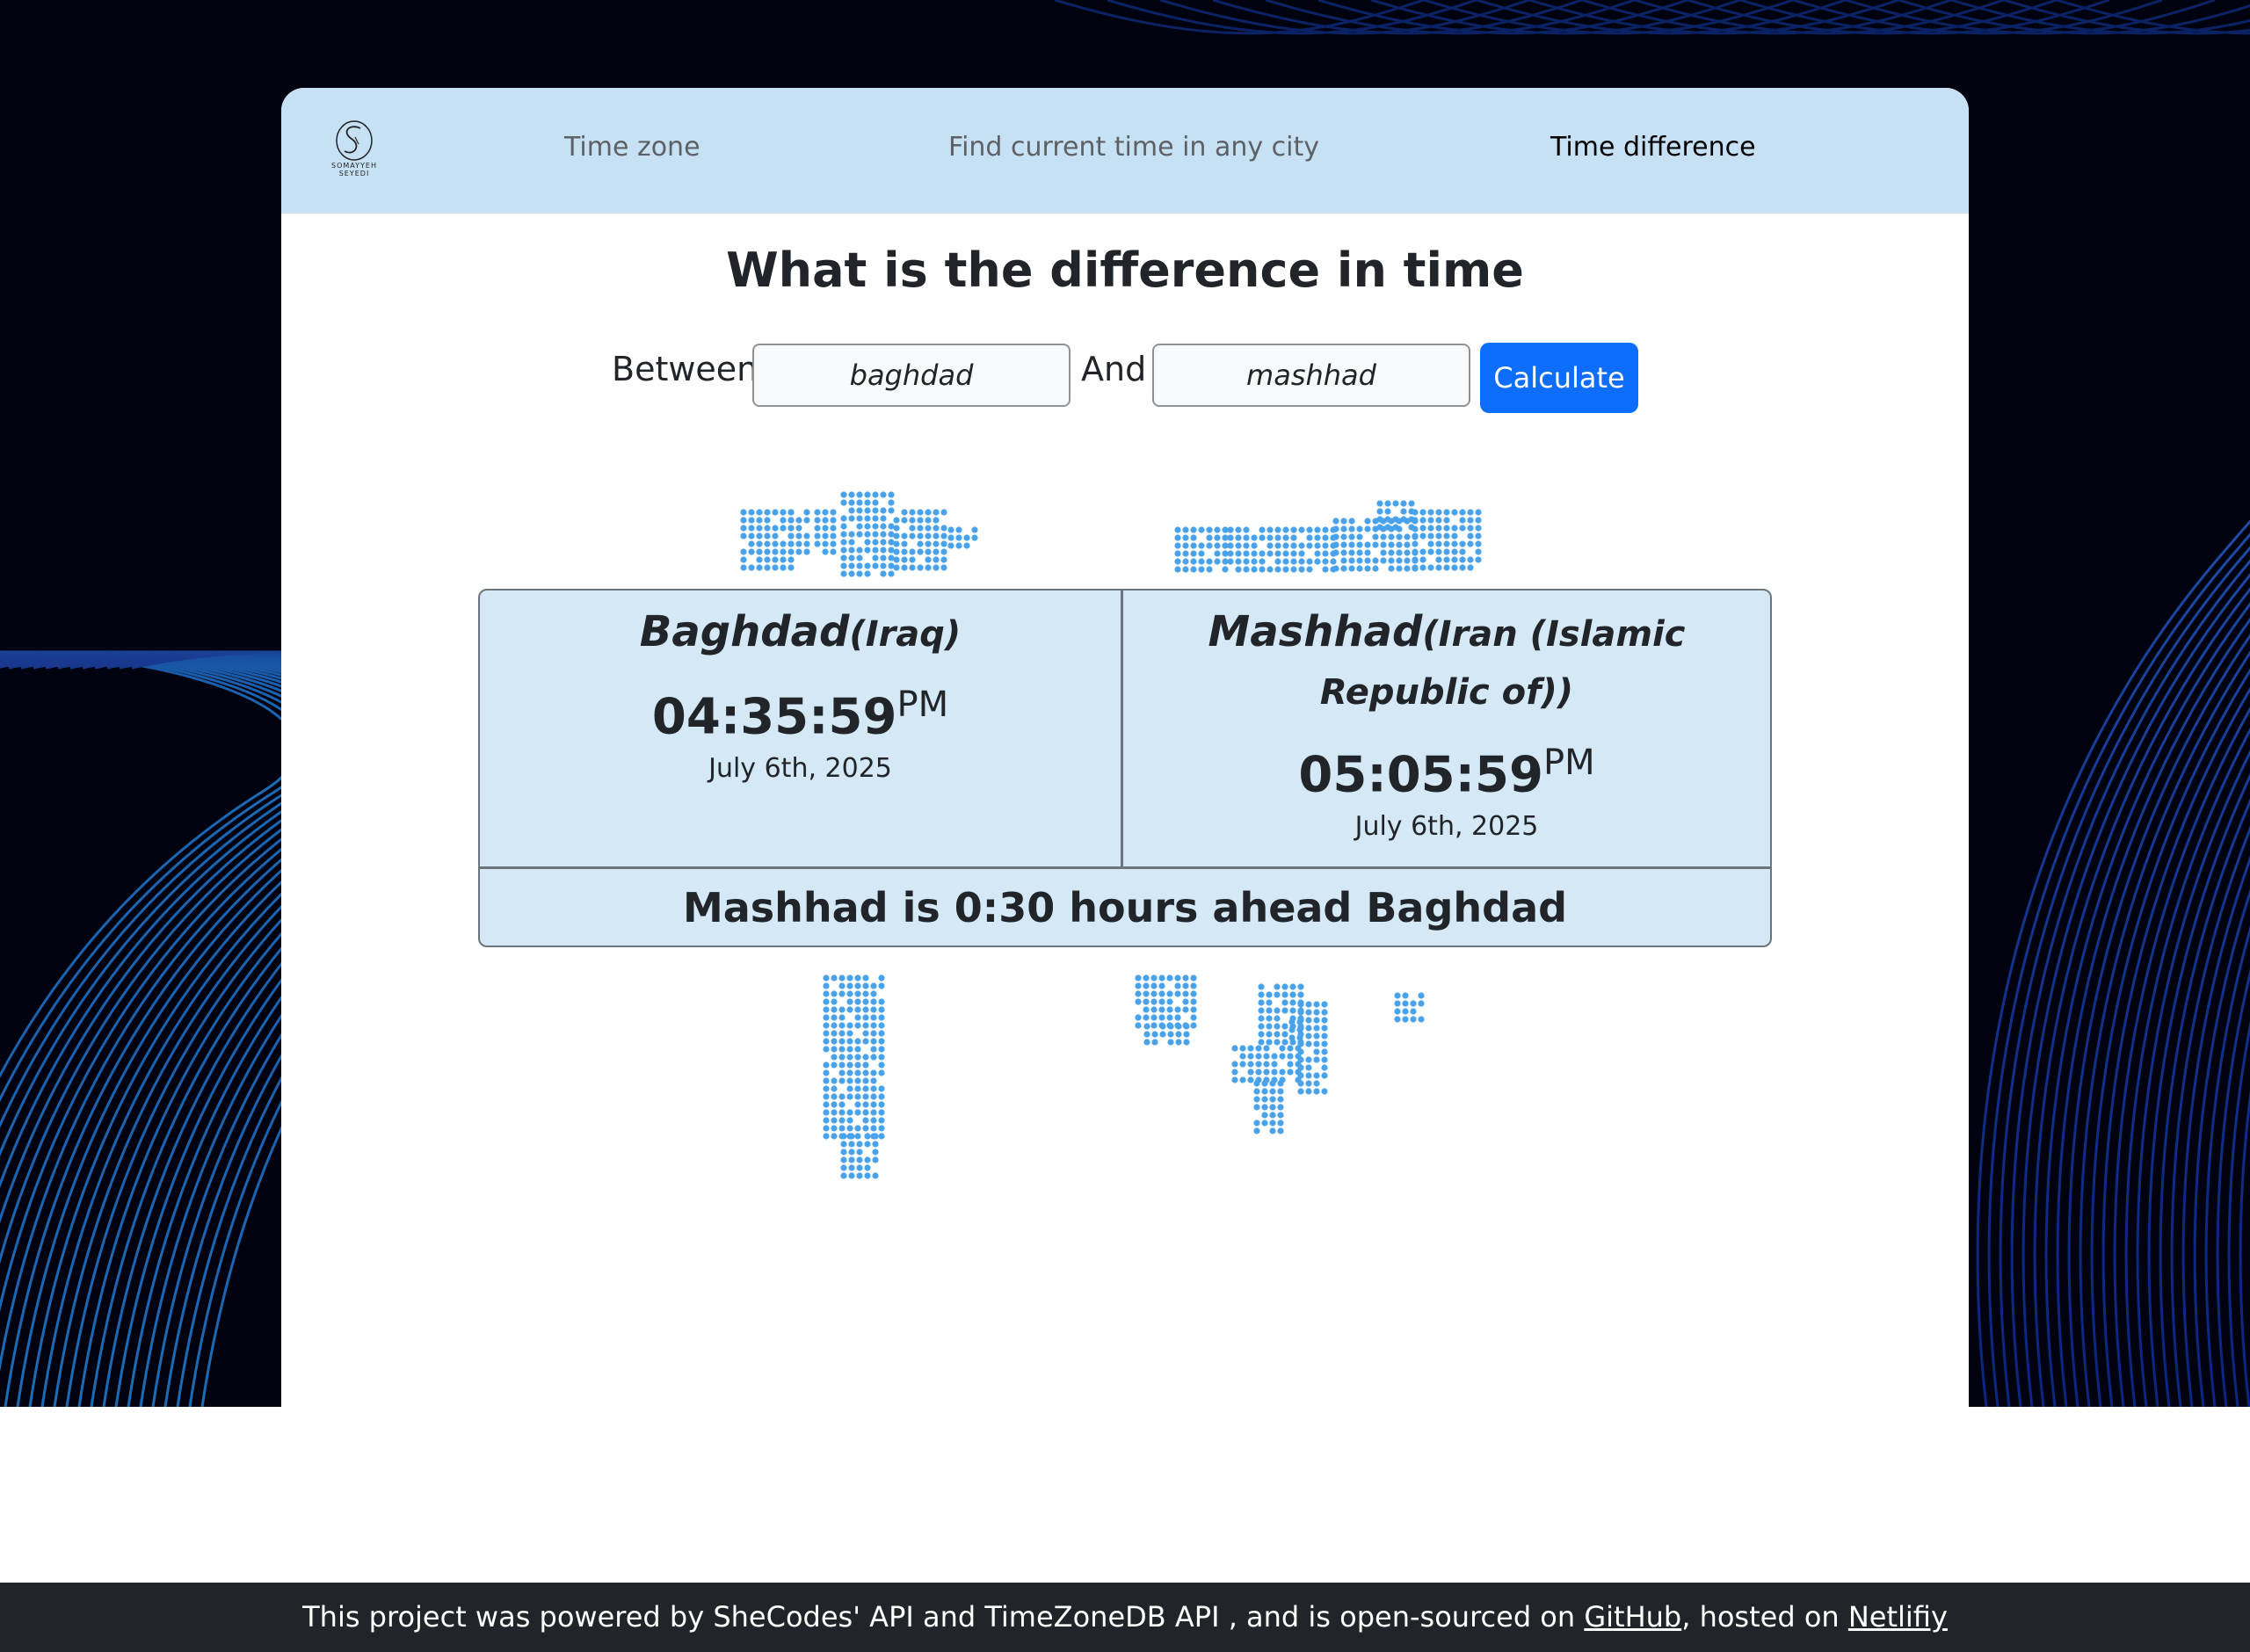  Describe the element at coordinates (774, 717) in the screenshot. I see `city1-clock: 04:35:59` at that location.